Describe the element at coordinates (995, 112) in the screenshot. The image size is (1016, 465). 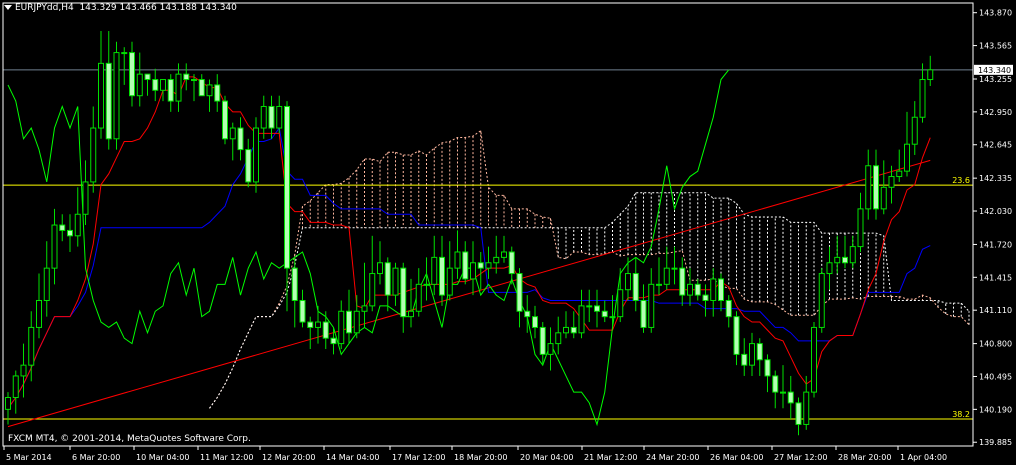
I see `y-tick-label: 142.950` at that location.